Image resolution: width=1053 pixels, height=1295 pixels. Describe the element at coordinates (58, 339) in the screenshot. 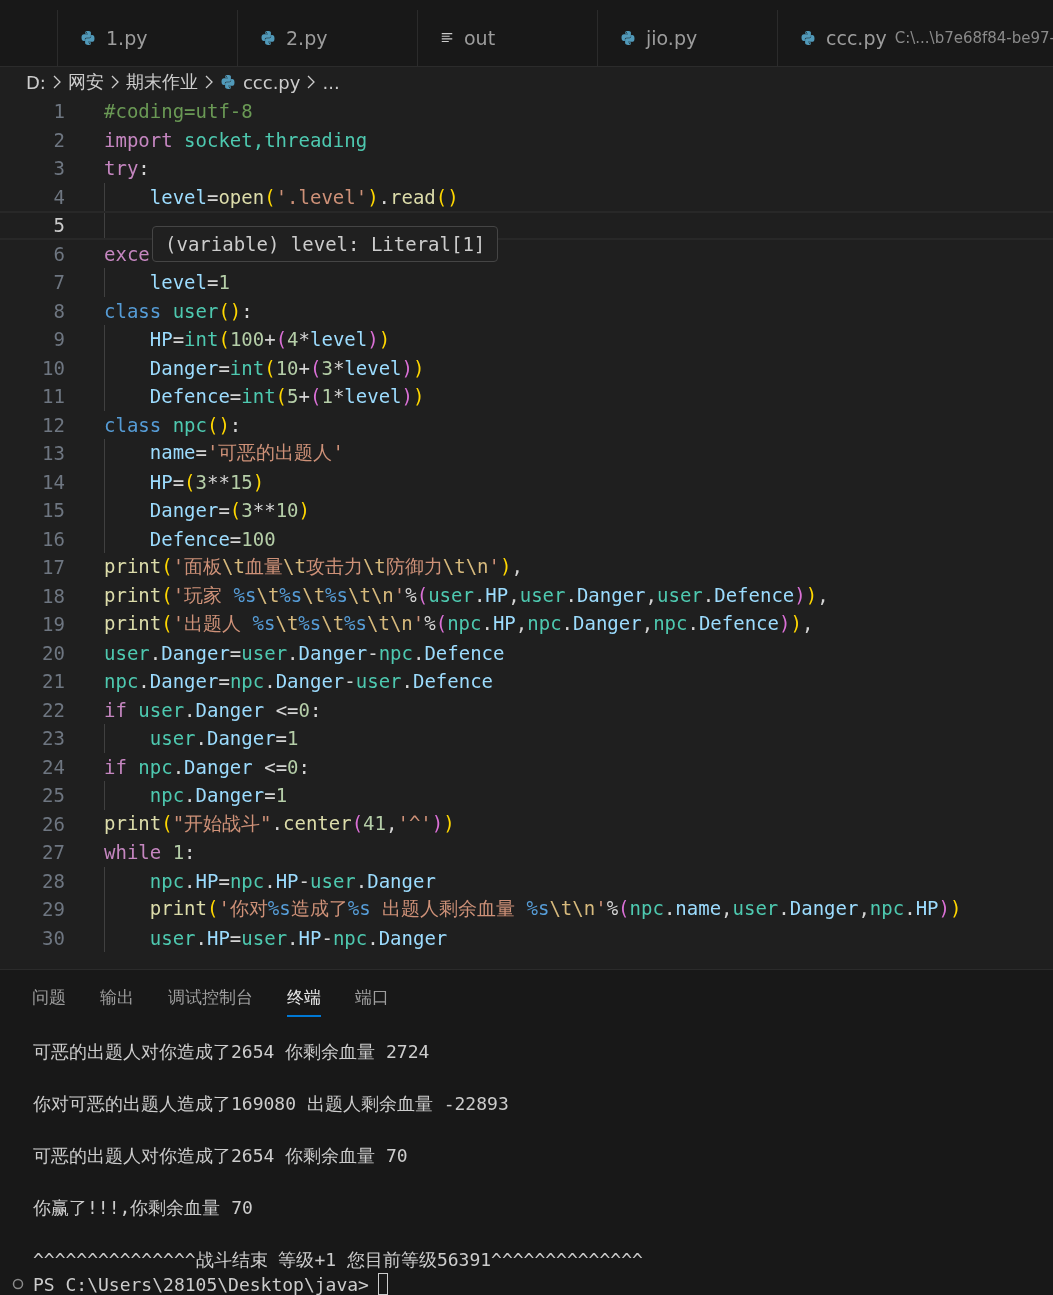

I see `line-number: 9` at that location.